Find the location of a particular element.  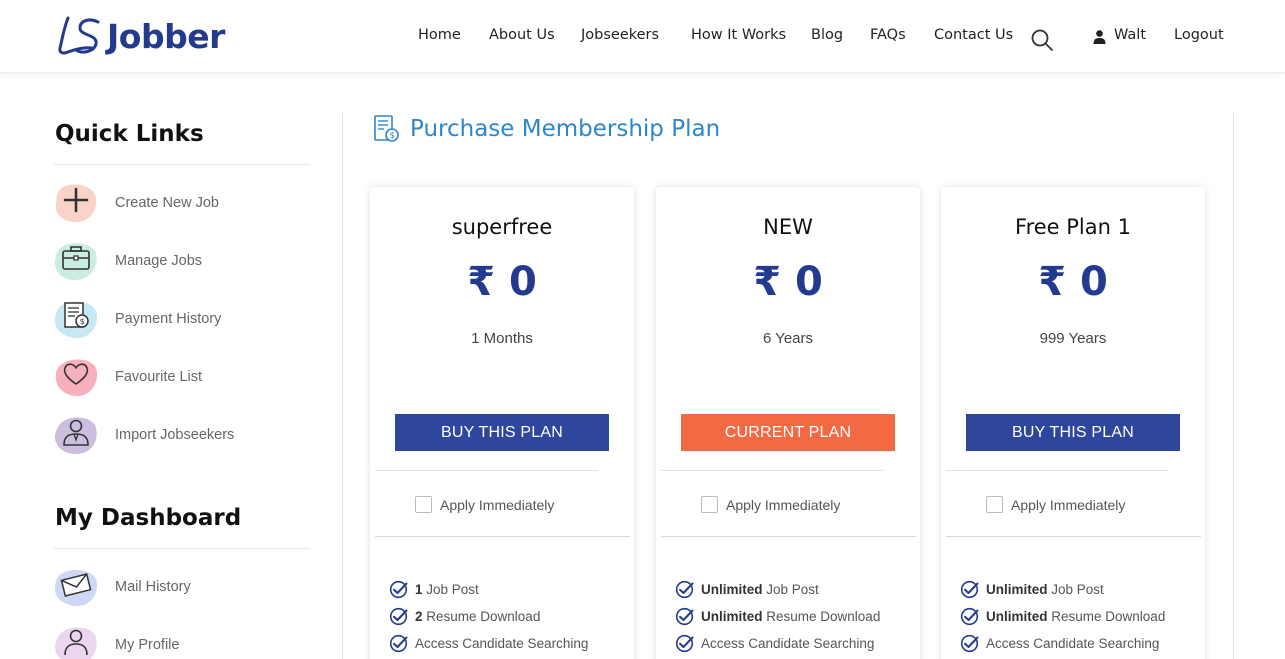

plus-icon is located at coordinates (76, 203).